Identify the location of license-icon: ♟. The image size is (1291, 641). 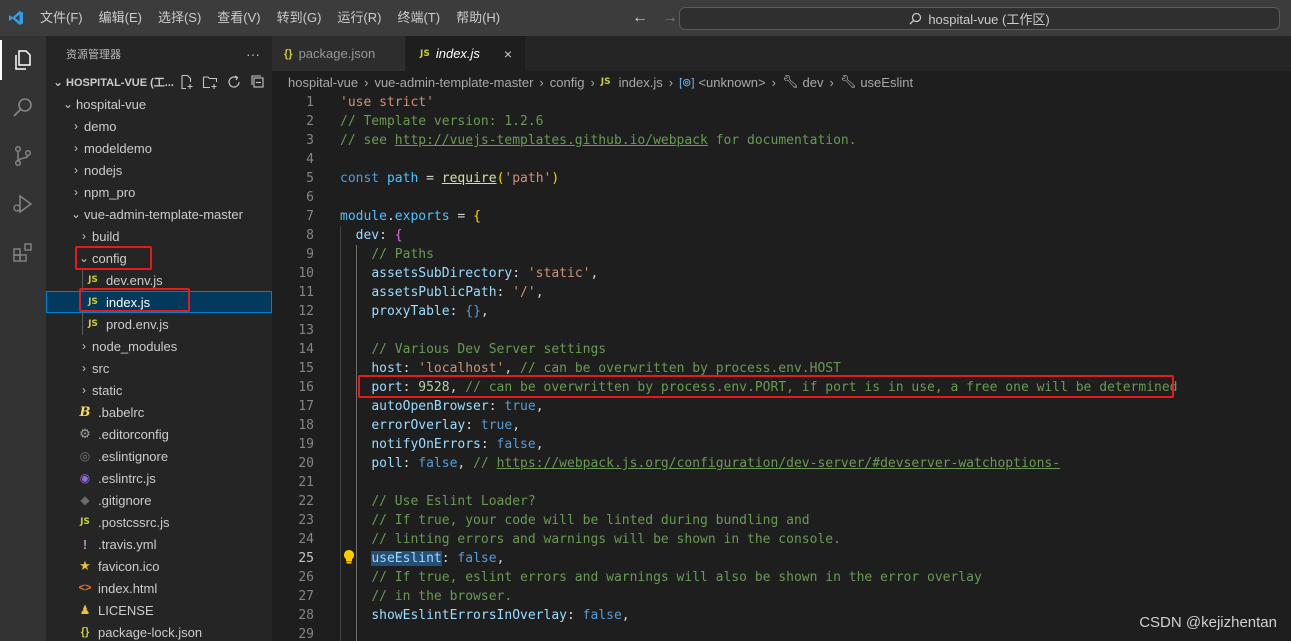
(85, 610).